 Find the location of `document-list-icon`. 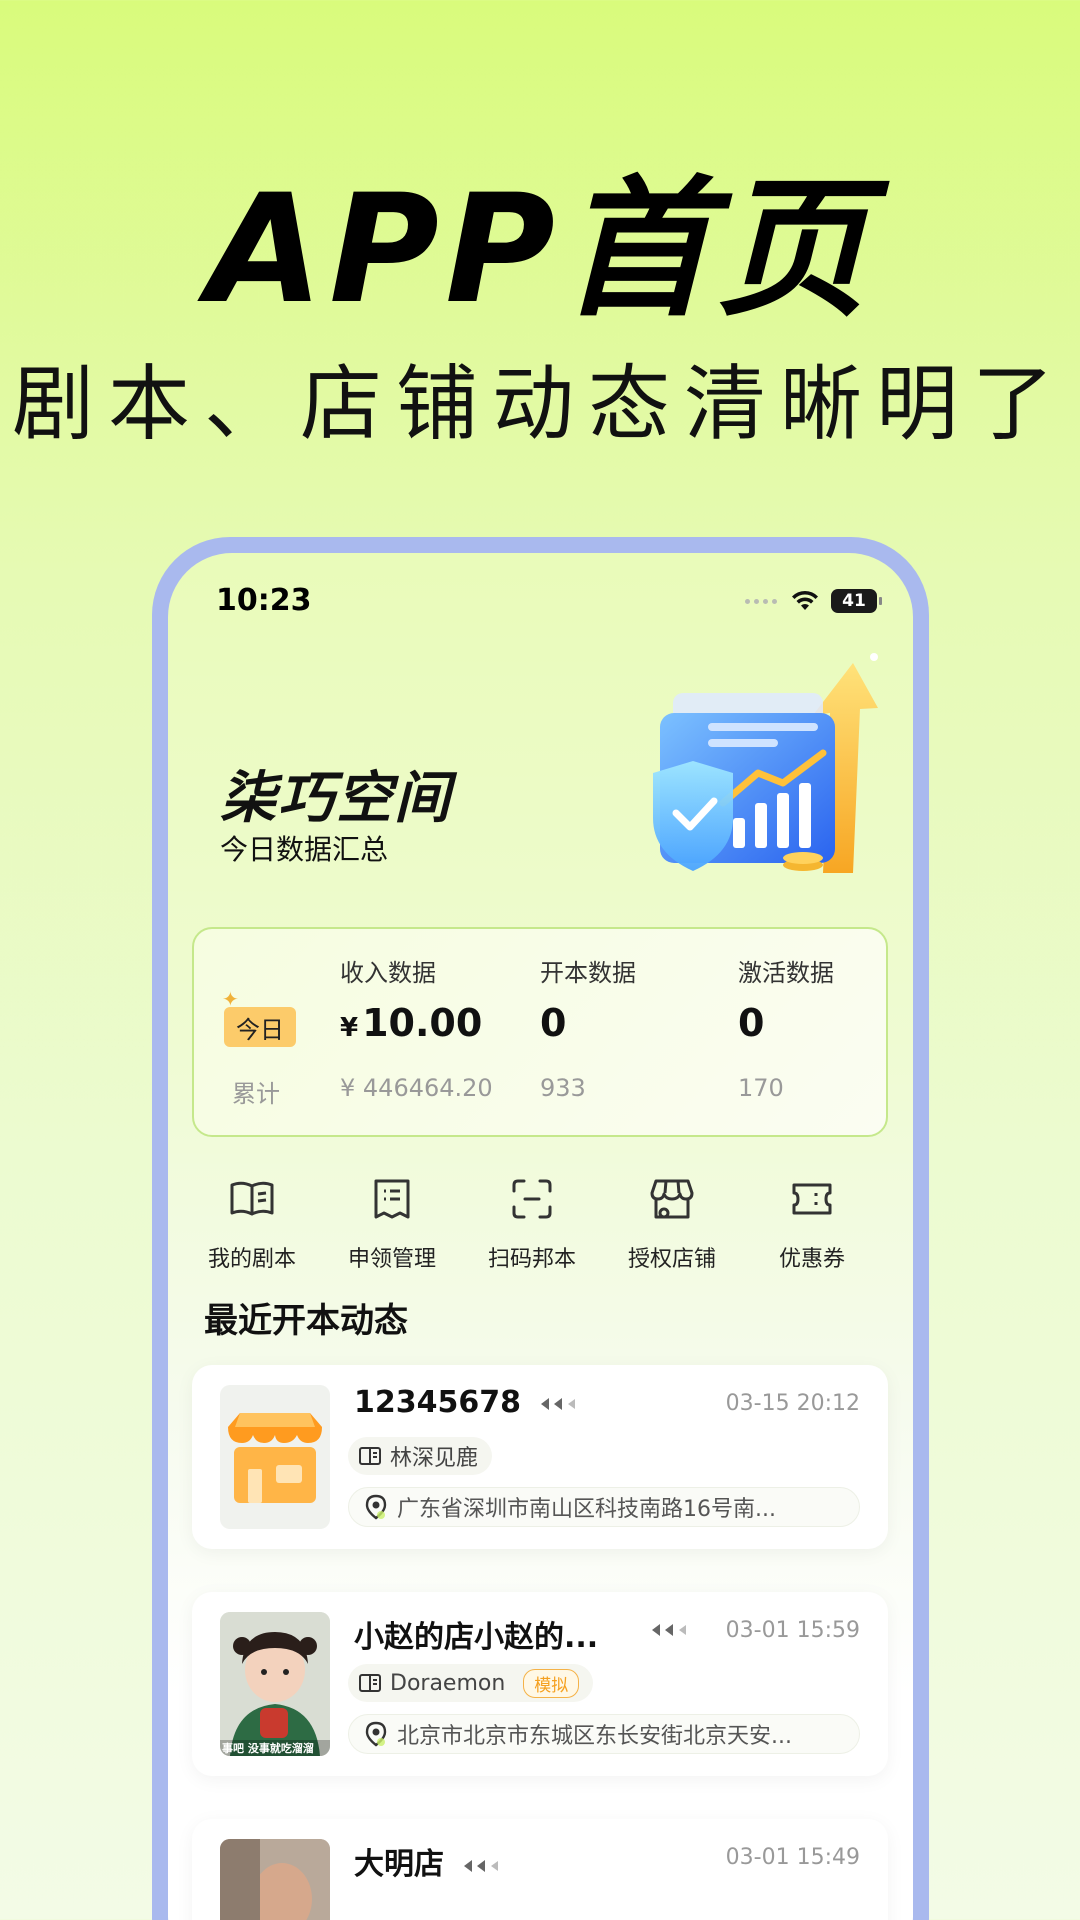

document-list-icon is located at coordinates (392, 1199).